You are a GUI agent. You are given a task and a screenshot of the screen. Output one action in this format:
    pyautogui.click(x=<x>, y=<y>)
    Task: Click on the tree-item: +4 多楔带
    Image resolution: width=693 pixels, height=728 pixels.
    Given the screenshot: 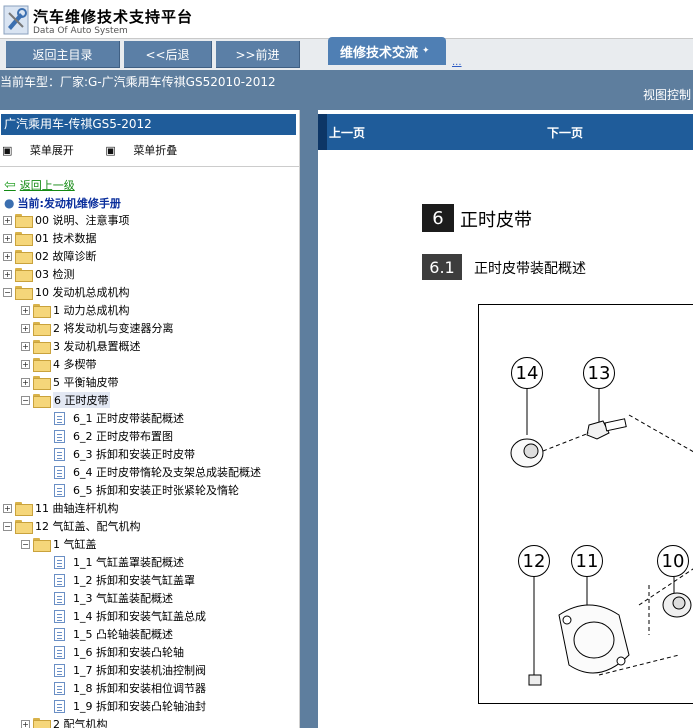 What is the action you would take?
    pyautogui.click(x=149, y=364)
    